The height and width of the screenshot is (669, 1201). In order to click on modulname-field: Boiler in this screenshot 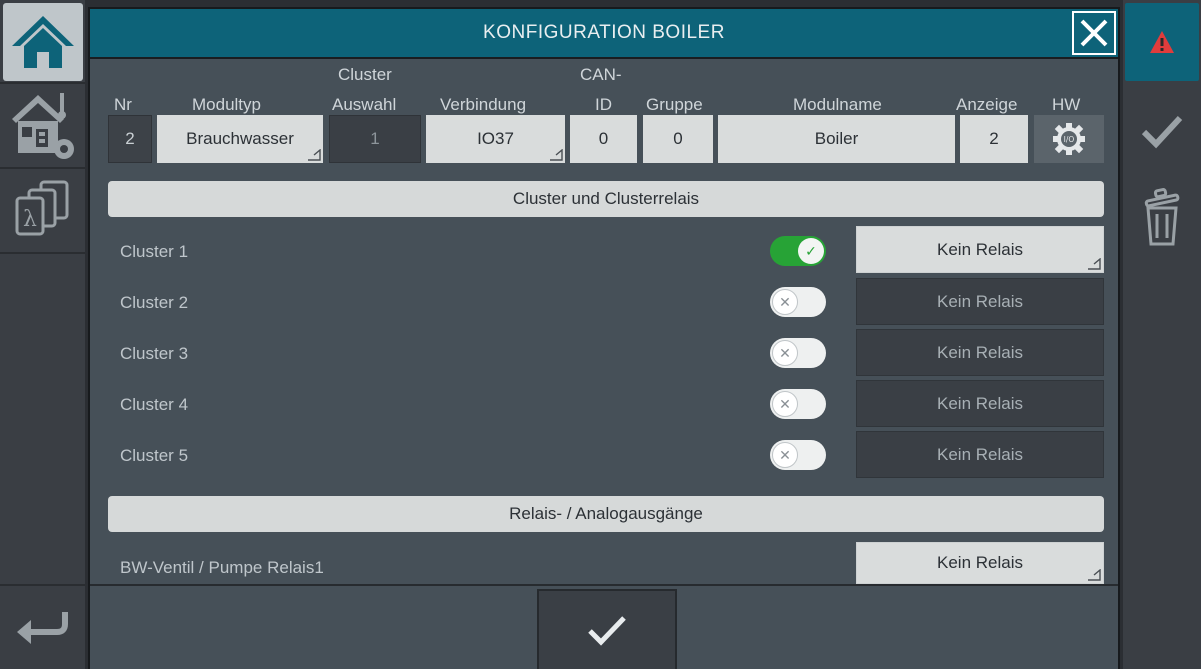, I will do `click(836, 139)`.